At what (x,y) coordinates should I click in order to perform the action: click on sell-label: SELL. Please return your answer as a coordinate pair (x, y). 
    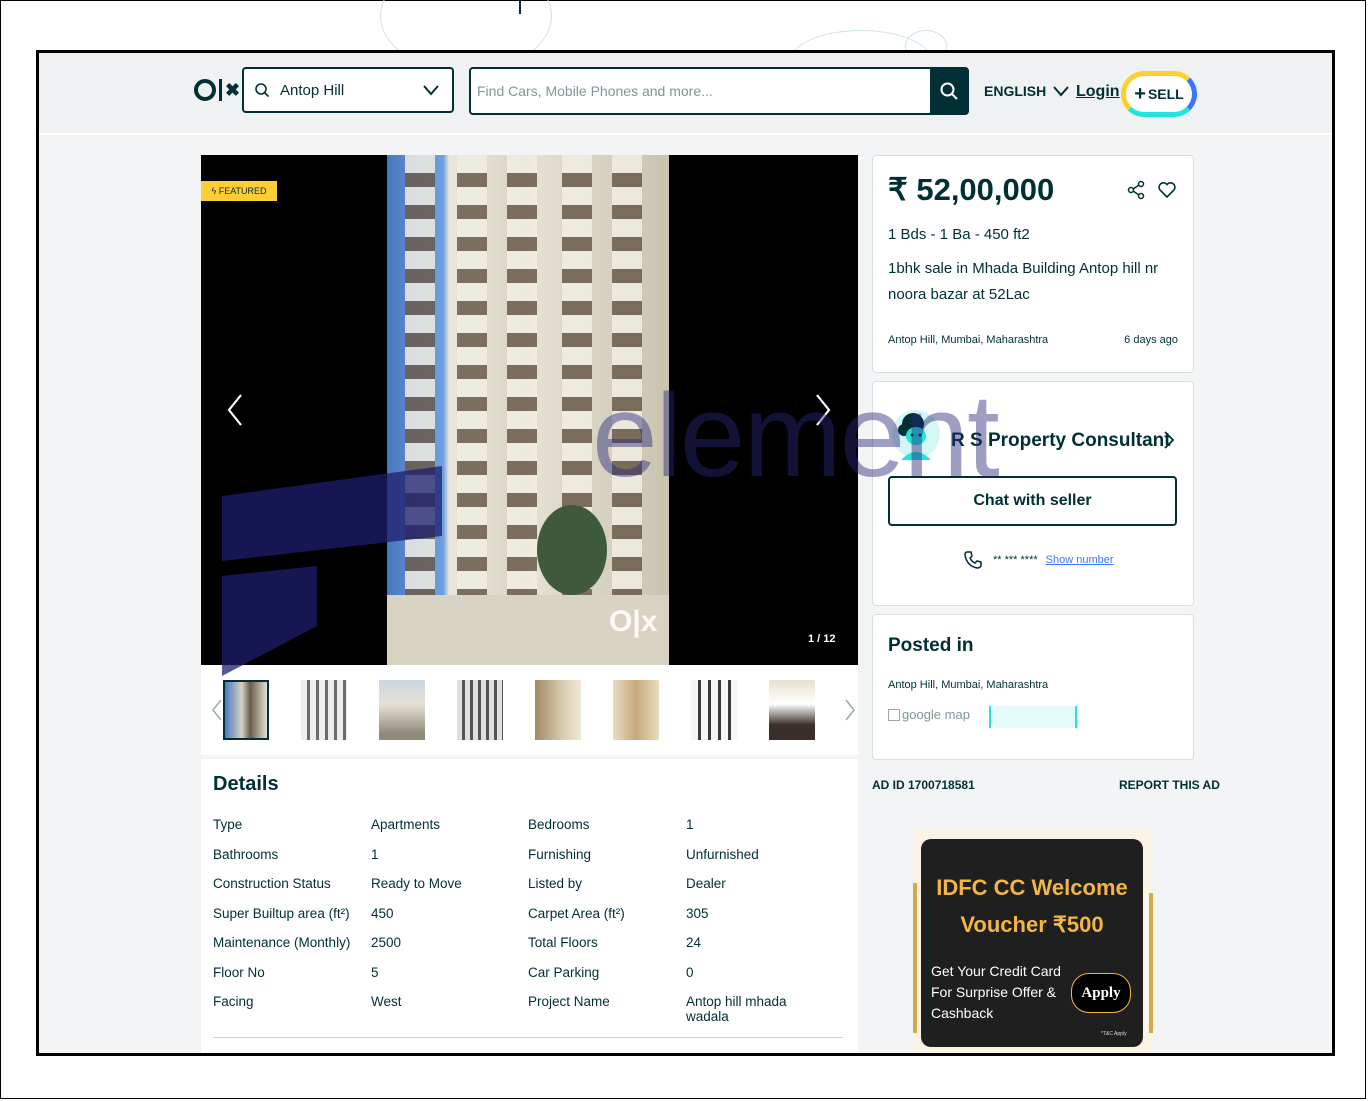
    Looking at the image, I should click on (1165, 94).